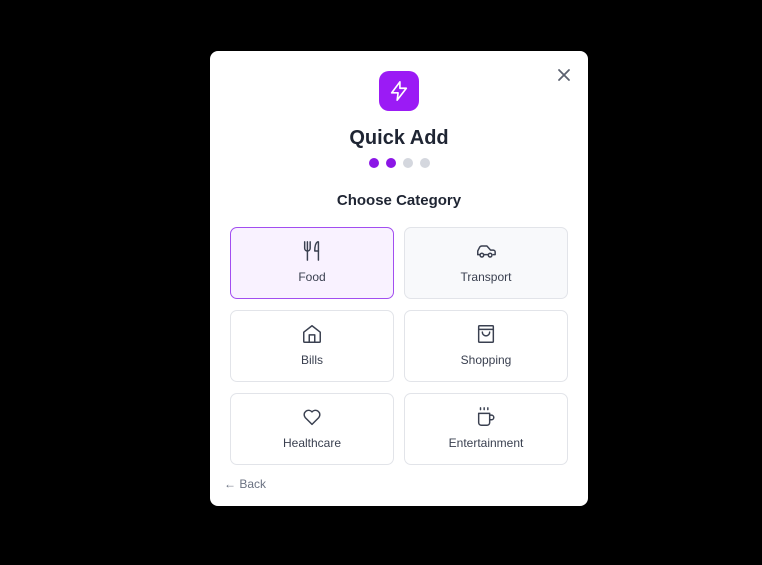 This screenshot has height=565, width=762. What do you see at coordinates (486, 417) in the screenshot?
I see `coffee-cup-icon` at bounding box center [486, 417].